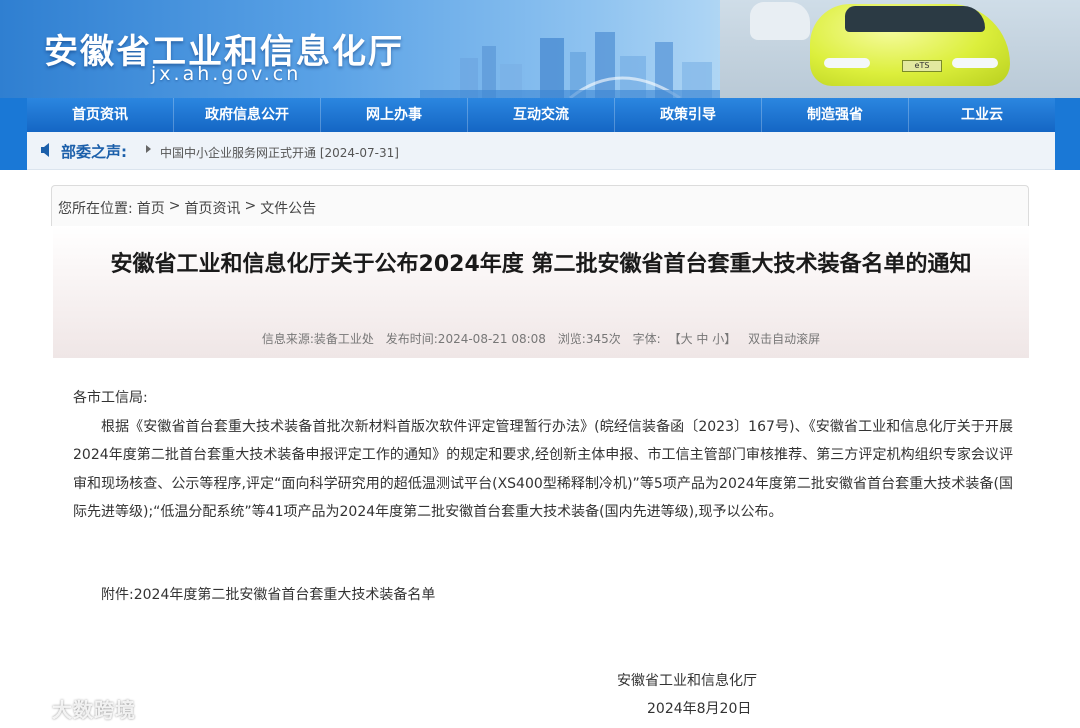 The image size is (1080, 728). Describe the element at coordinates (268, 594) in the screenshot. I see `attachment-link: 附件:2024年度第二批安徽省首台套重大技术装备名单` at that location.